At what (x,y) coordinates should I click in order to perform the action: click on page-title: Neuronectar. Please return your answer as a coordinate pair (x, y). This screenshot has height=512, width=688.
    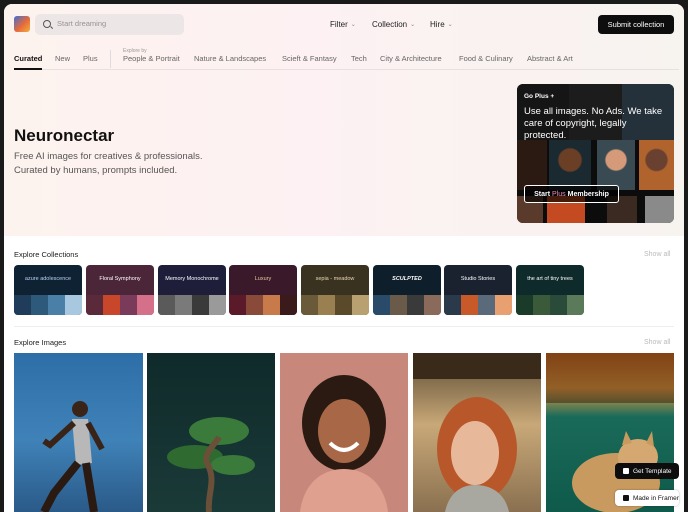
    Looking at the image, I should click on (64, 135).